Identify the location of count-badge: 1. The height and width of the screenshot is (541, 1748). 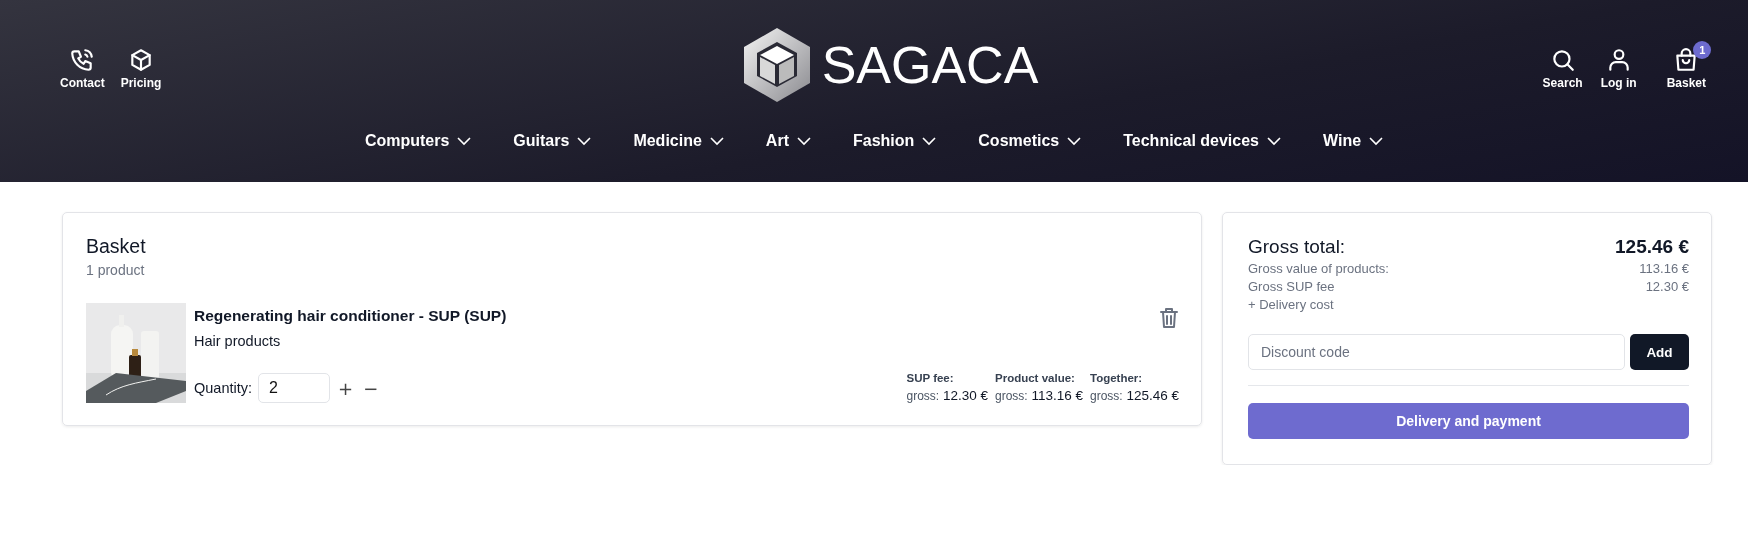
(1702, 49).